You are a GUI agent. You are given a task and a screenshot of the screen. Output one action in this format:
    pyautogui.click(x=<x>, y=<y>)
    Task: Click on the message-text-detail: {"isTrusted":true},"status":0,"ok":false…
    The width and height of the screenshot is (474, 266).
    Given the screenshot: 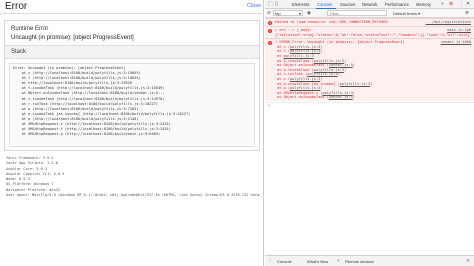 What is the action you would take?
    pyautogui.click(x=372, y=35)
    